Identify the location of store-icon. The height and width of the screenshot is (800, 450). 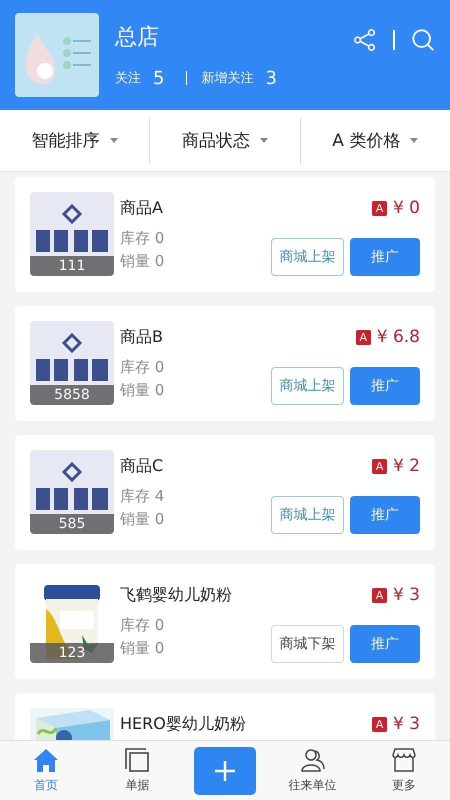
(404, 760).